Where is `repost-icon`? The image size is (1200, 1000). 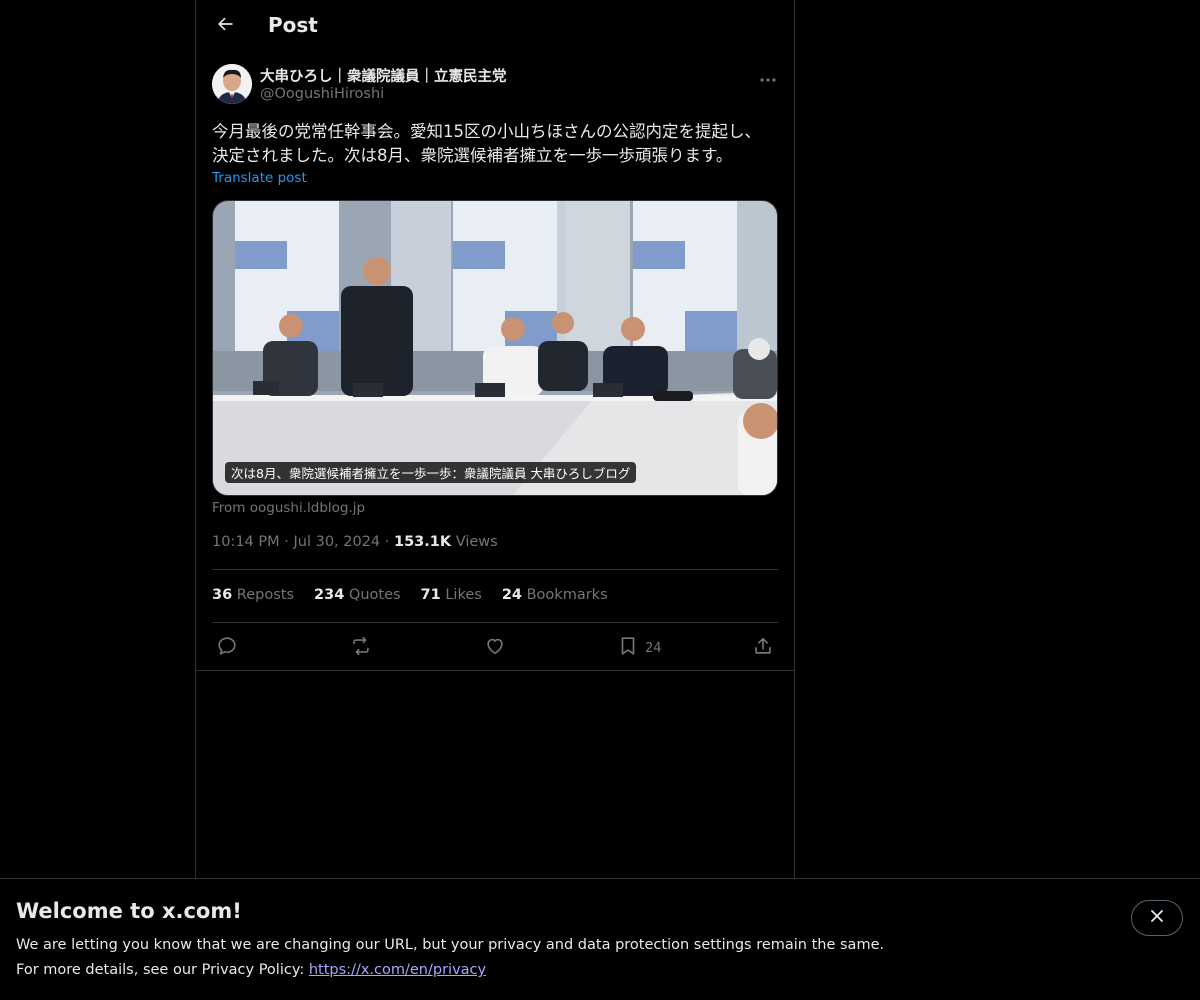
repost-icon is located at coordinates (361, 648).